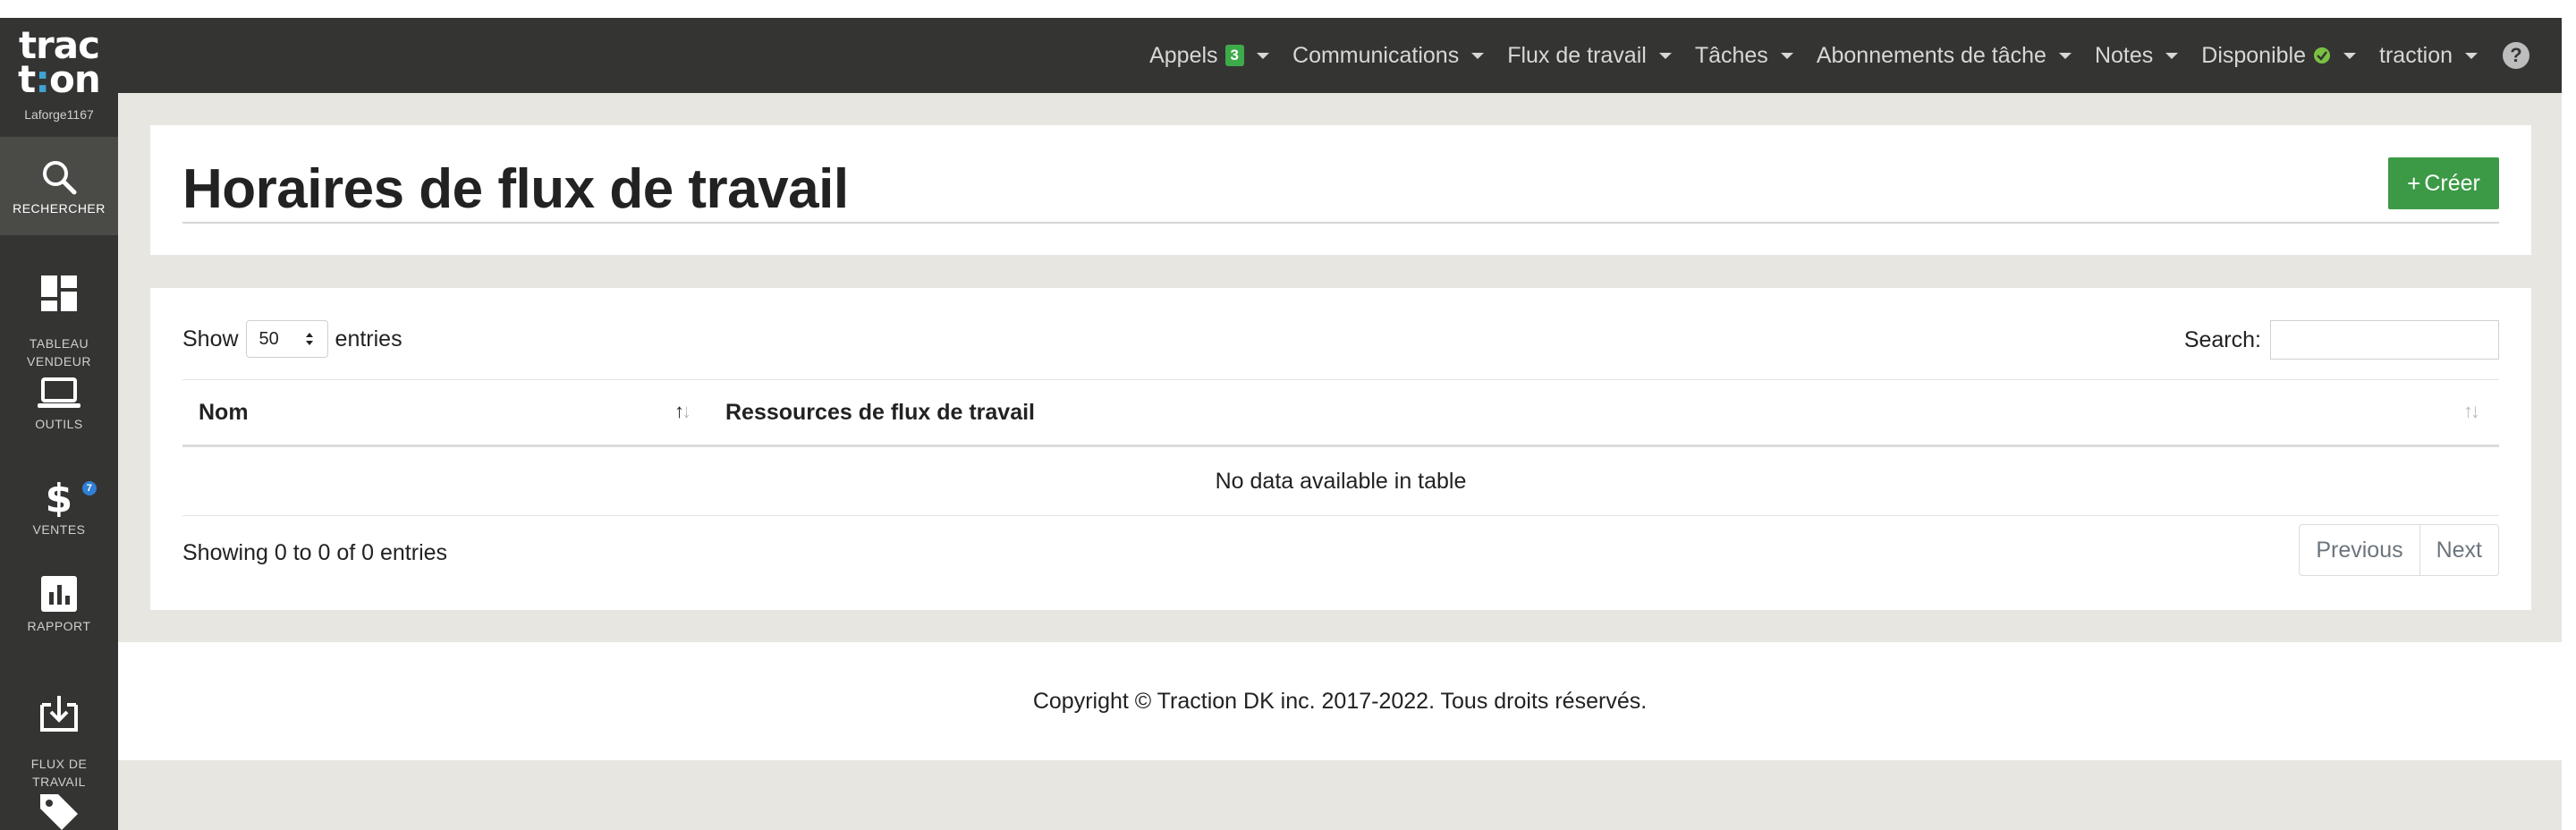  Describe the element at coordinates (1388, 56) in the screenshot. I see `menu-communications: Communications` at that location.